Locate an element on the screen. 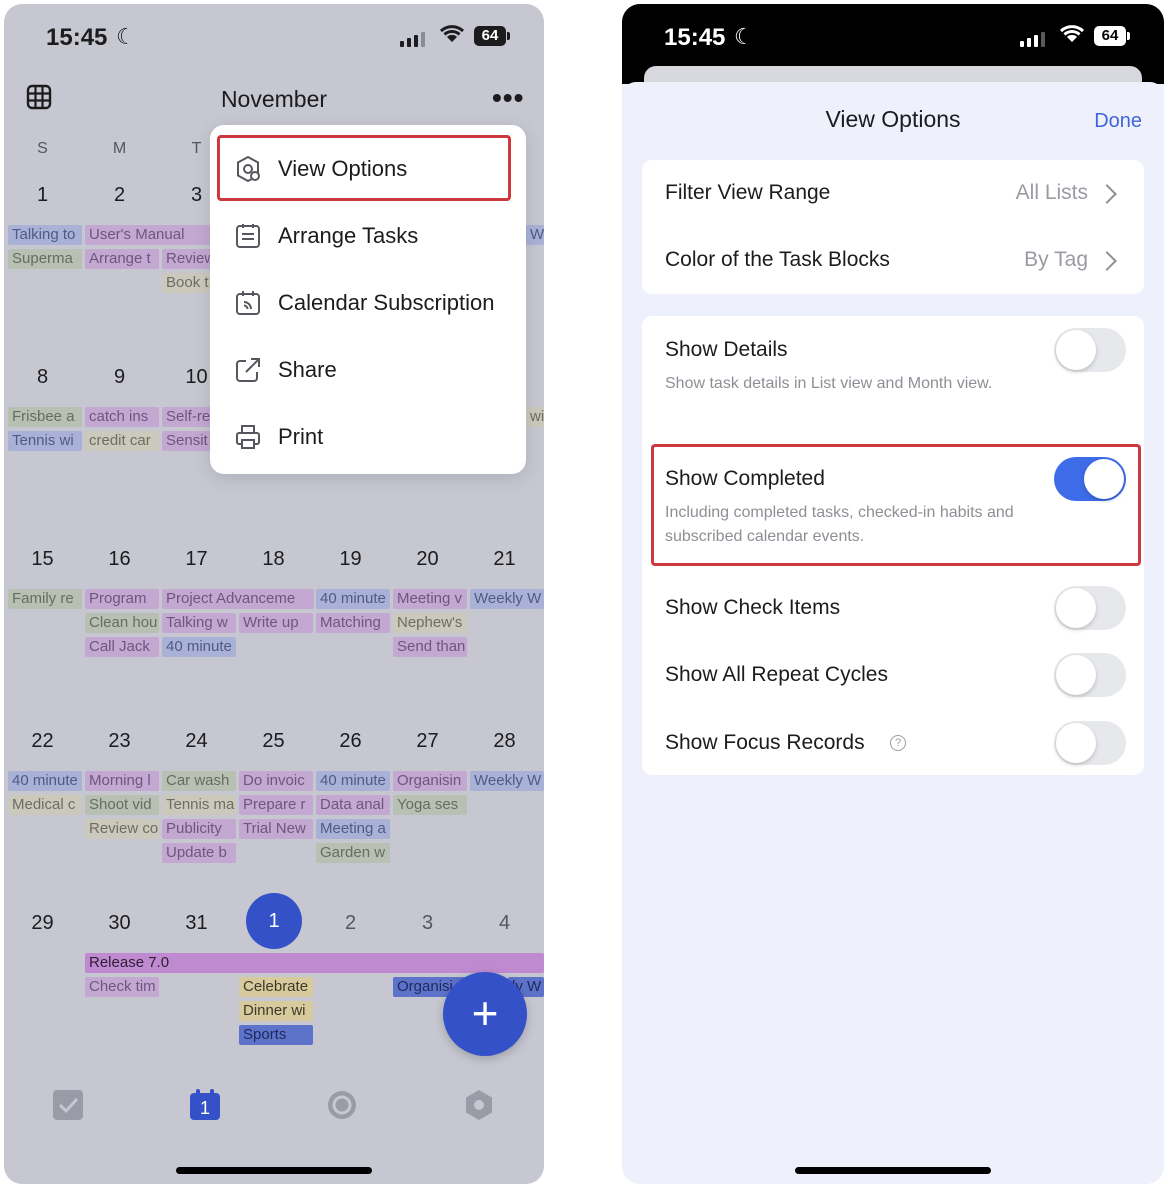 The image size is (1168, 1186). day-number: 28 is located at coordinates (504, 741).